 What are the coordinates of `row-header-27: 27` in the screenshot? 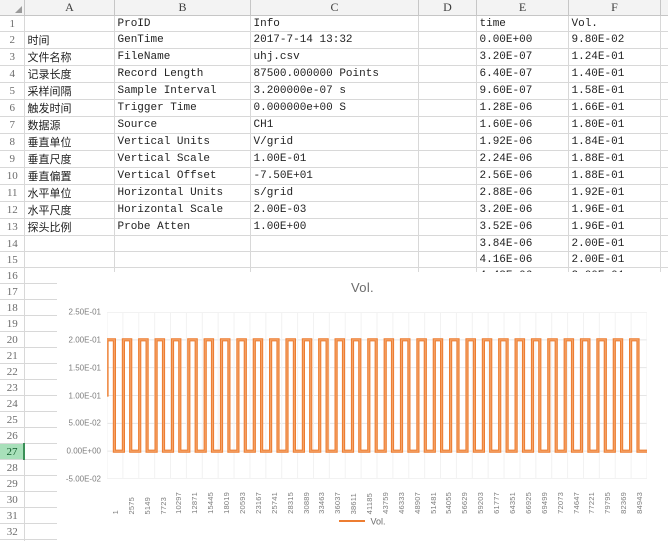 It's located at (12, 451).